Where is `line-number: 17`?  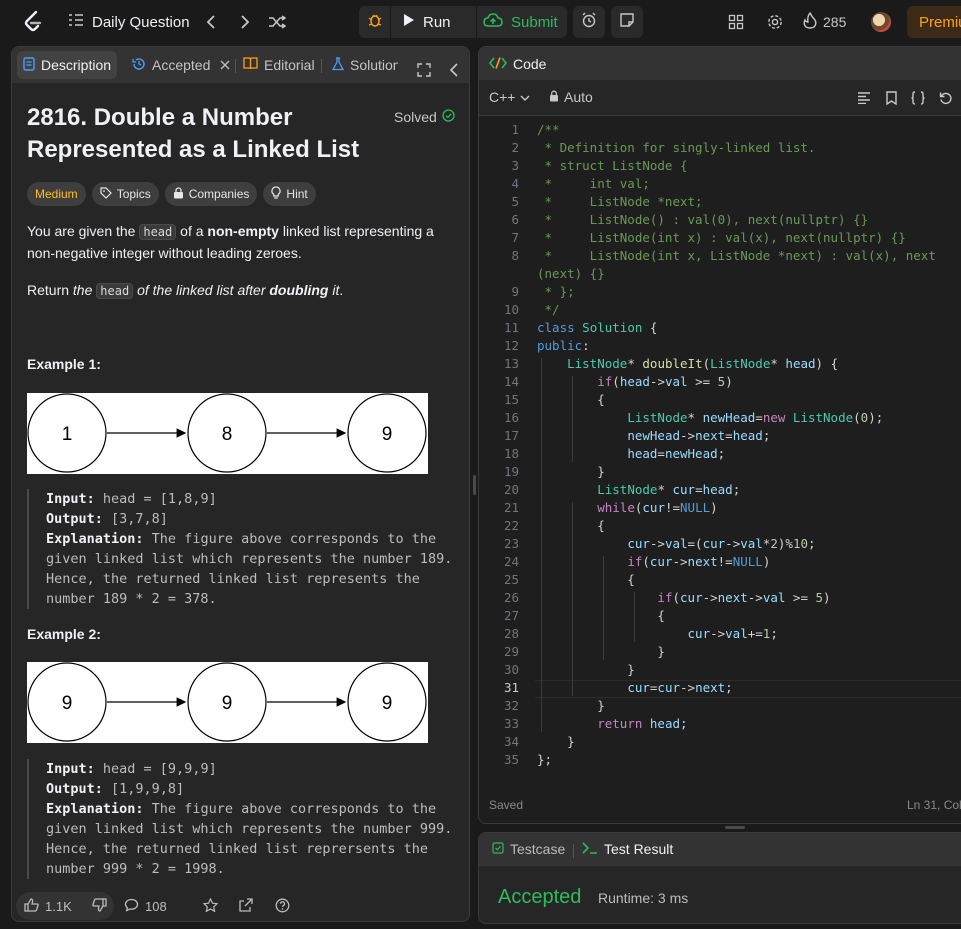
line-number: 17 is located at coordinates (511, 435).